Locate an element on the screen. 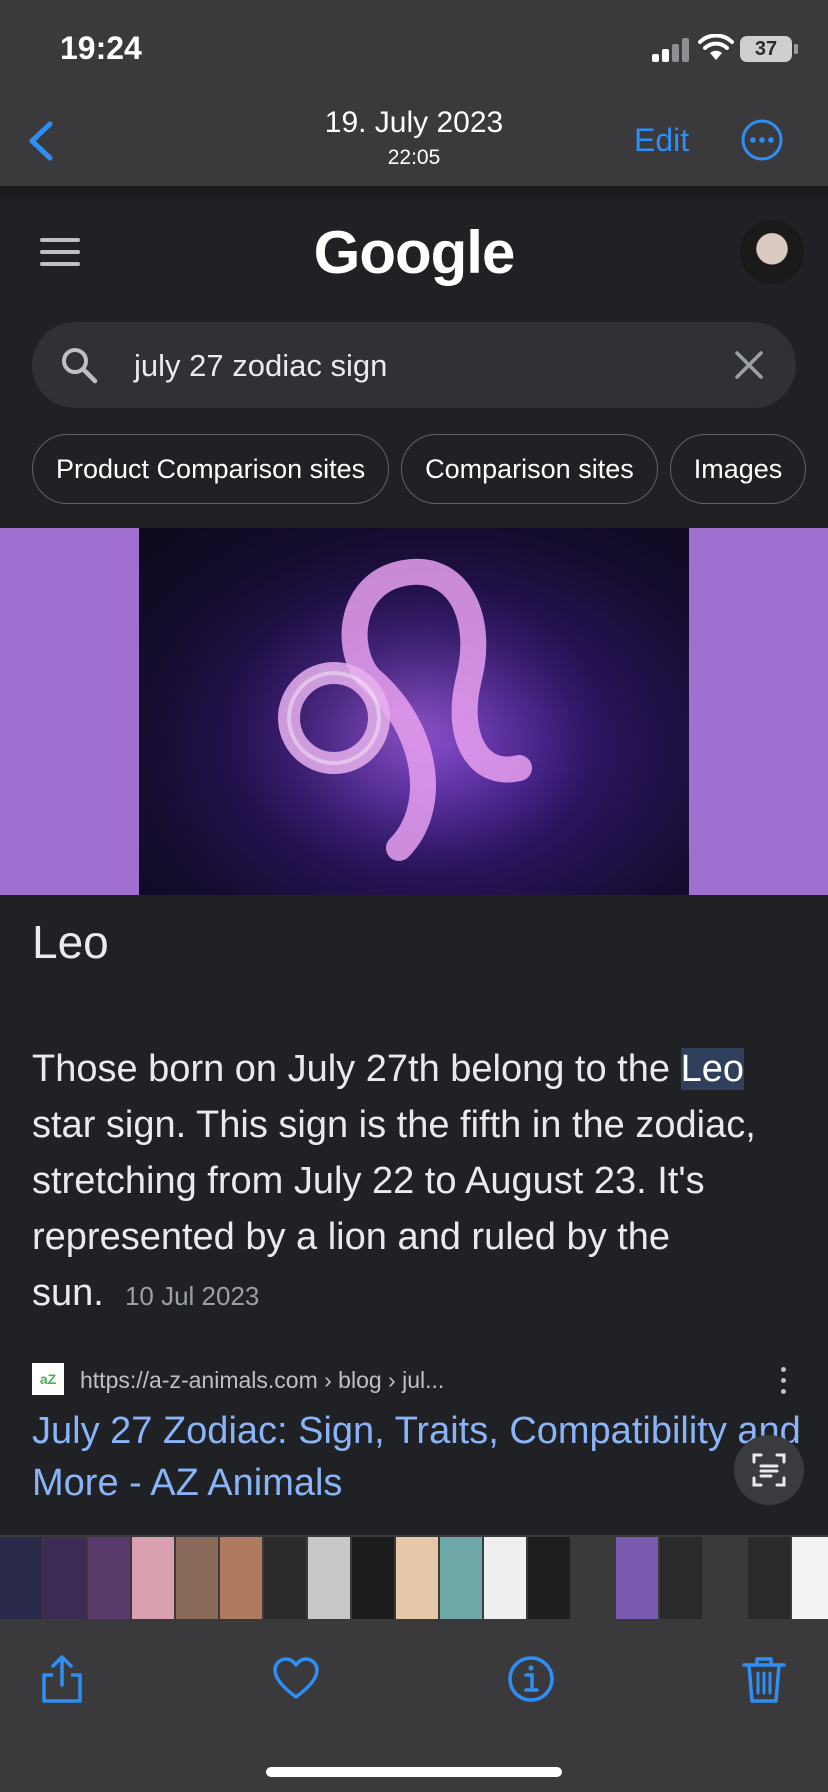  leo-symbol-image is located at coordinates (414, 711).